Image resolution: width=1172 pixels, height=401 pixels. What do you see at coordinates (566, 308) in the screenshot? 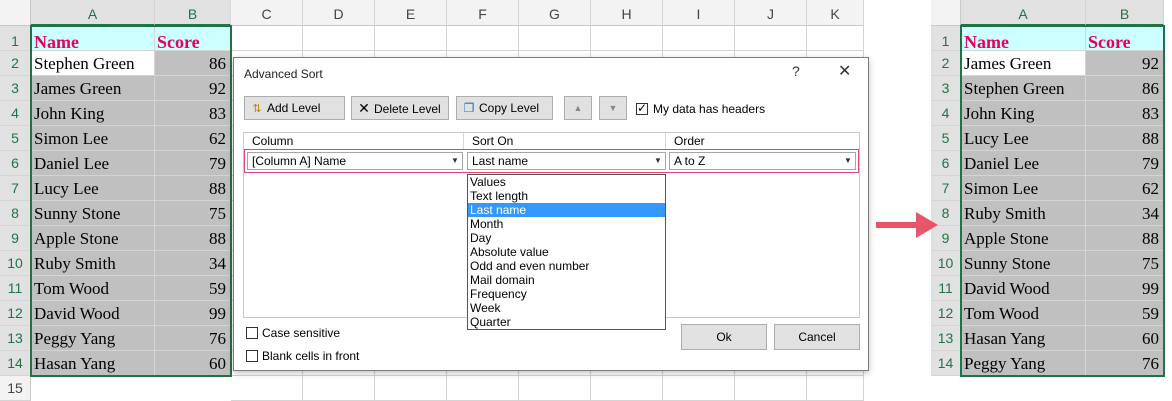
I see `sort-option: Week` at bounding box center [566, 308].